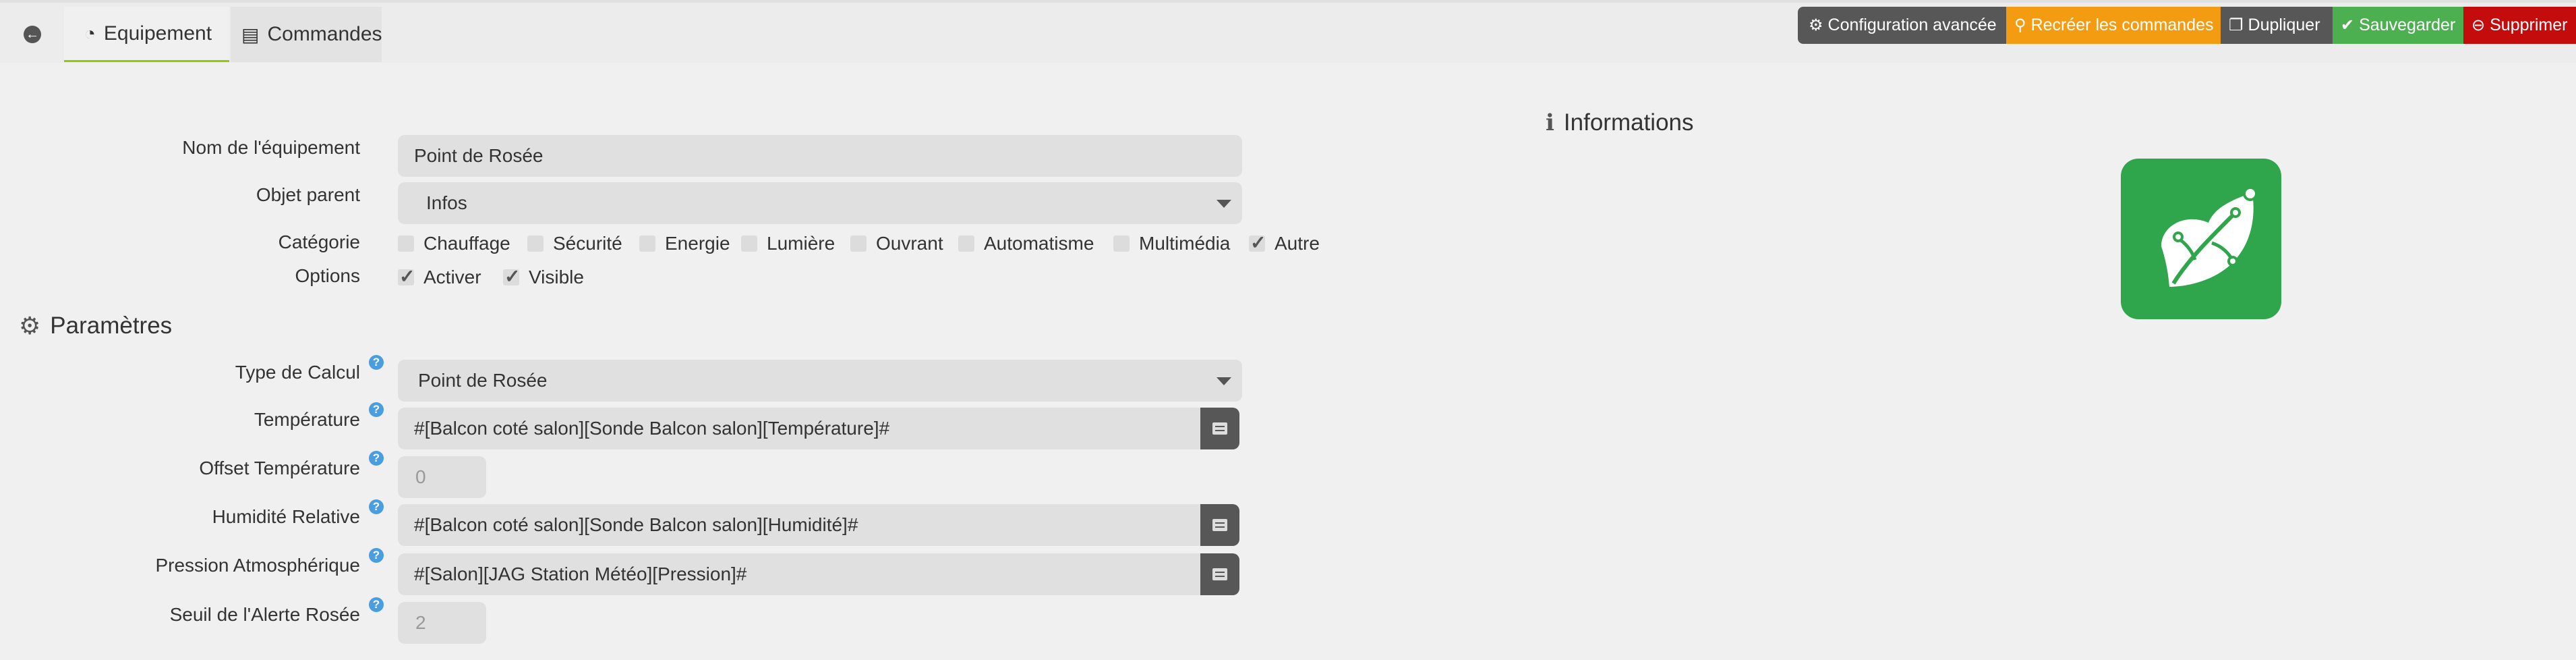 Image resolution: width=2576 pixels, height=660 pixels. I want to click on save-label: Sauvegarder, so click(2407, 25).